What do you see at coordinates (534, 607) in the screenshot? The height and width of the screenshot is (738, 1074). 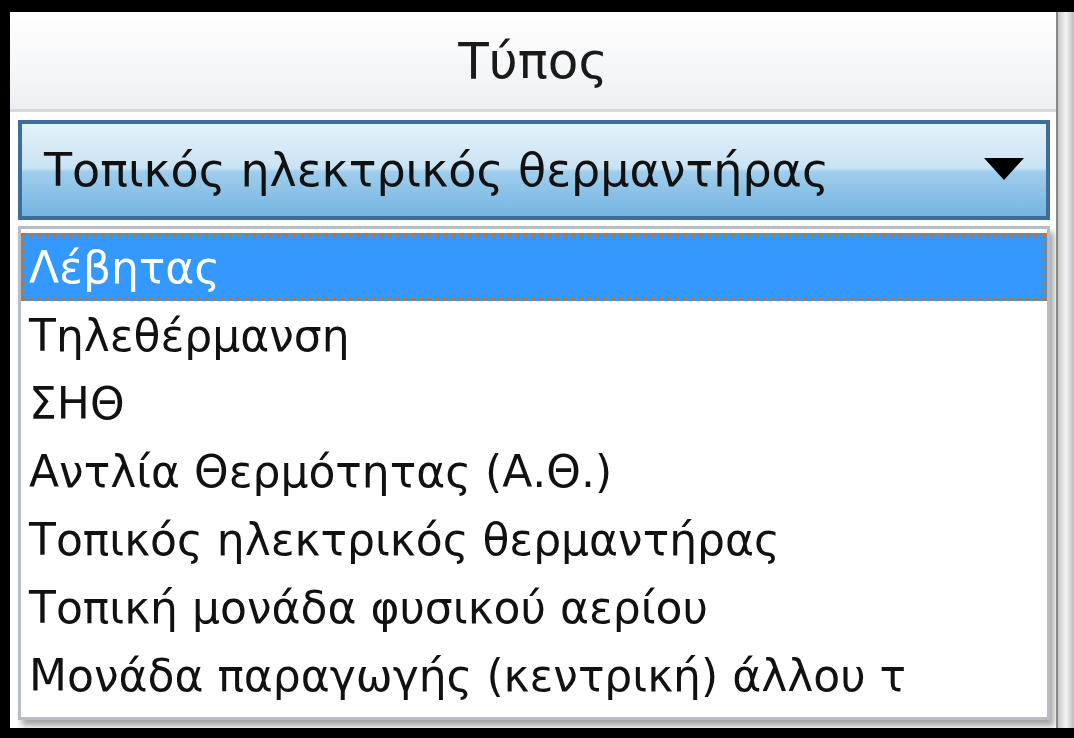 I see `dropdown-option: Τοπική μονάδα φυσικού αερίου` at bounding box center [534, 607].